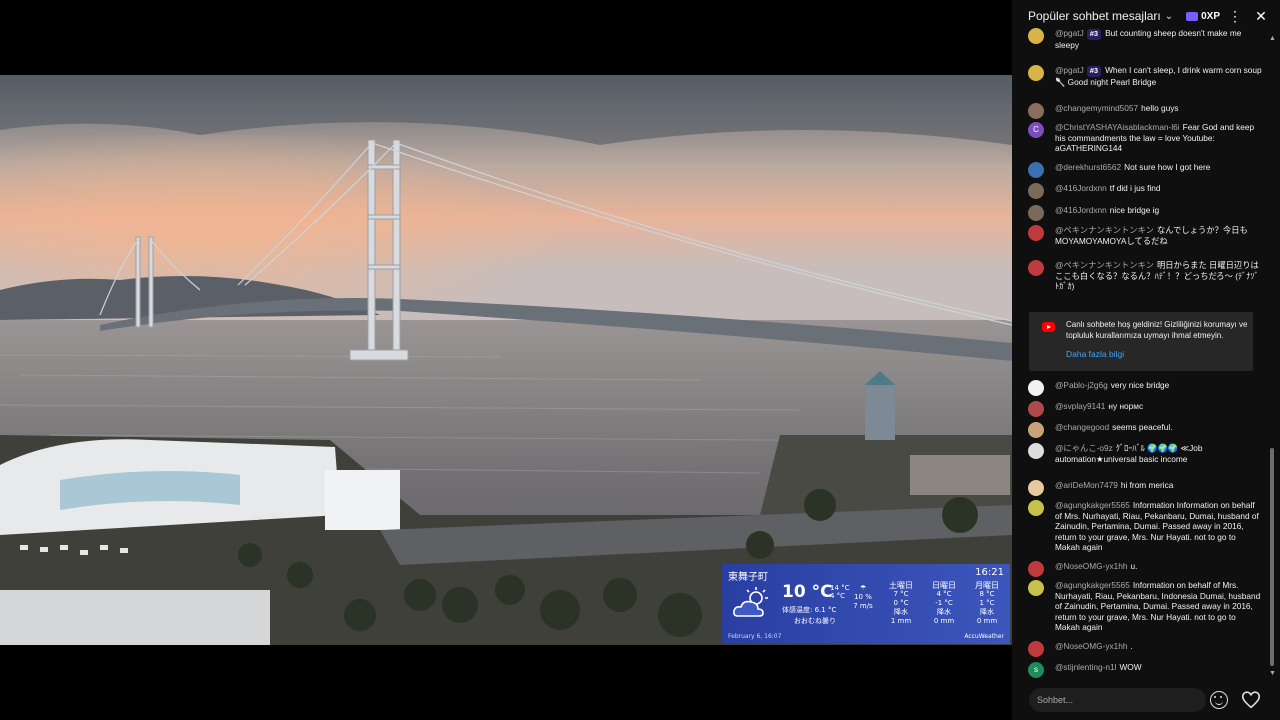 The height and width of the screenshot is (720, 1280). I want to click on chat-message: s @stijnlenting-n1l WOW, so click(1145, 670).